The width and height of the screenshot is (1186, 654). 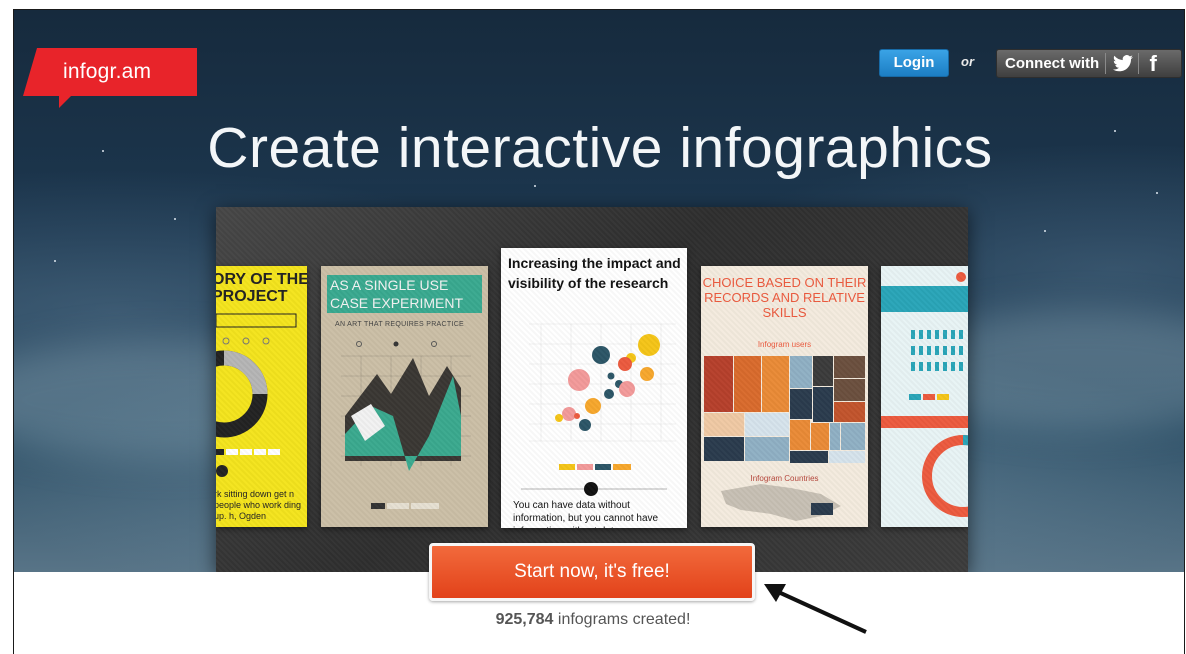 What do you see at coordinates (1106, 63) in the screenshot?
I see `divider` at bounding box center [1106, 63].